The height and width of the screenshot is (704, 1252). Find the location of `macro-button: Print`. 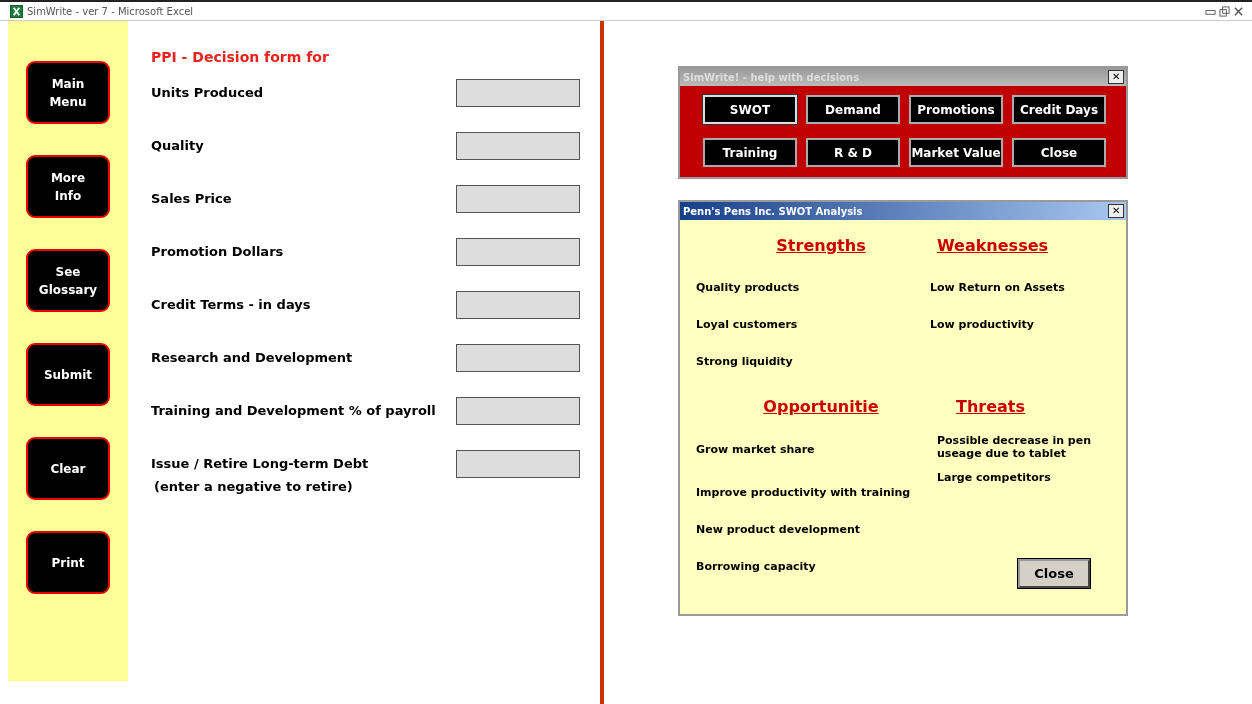

macro-button: Print is located at coordinates (68, 562).